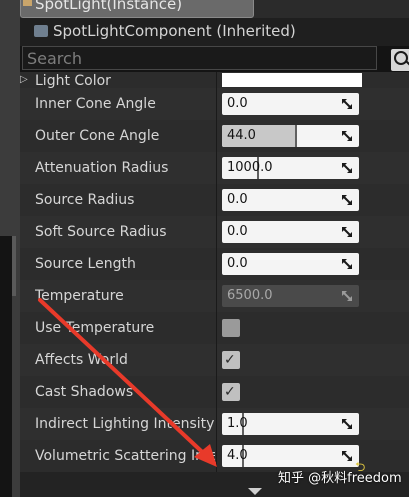  I want to click on annotation-arrow, so click(127, 381).